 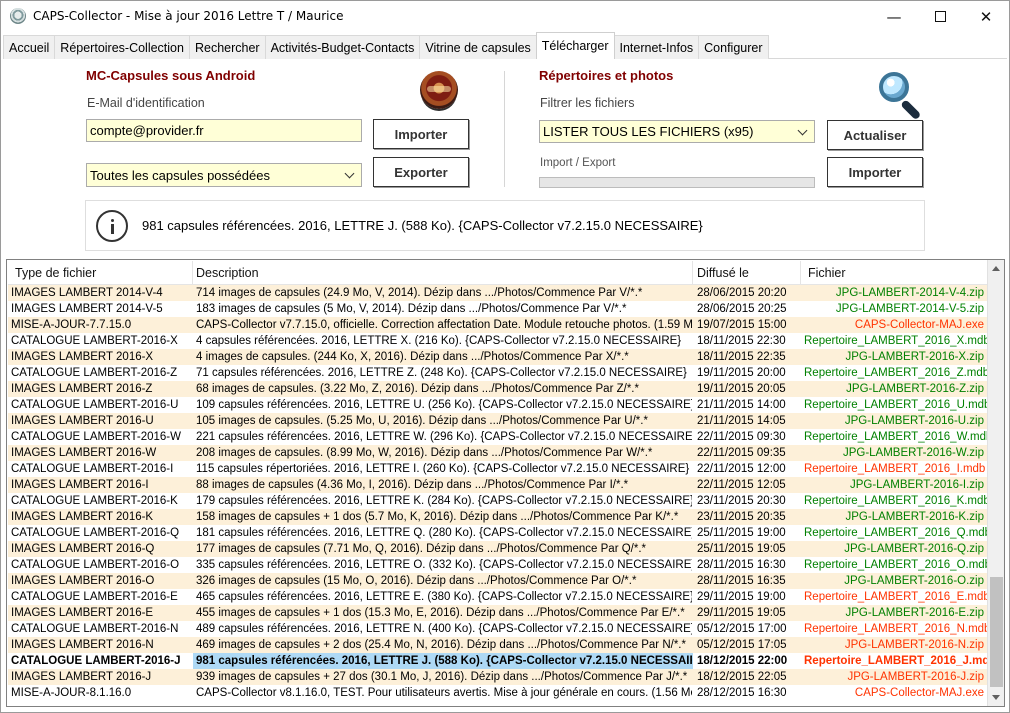 What do you see at coordinates (94, 341) in the screenshot?
I see `file-type-cell: CATALOGUE LAMBERT-2016-X` at bounding box center [94, 341].